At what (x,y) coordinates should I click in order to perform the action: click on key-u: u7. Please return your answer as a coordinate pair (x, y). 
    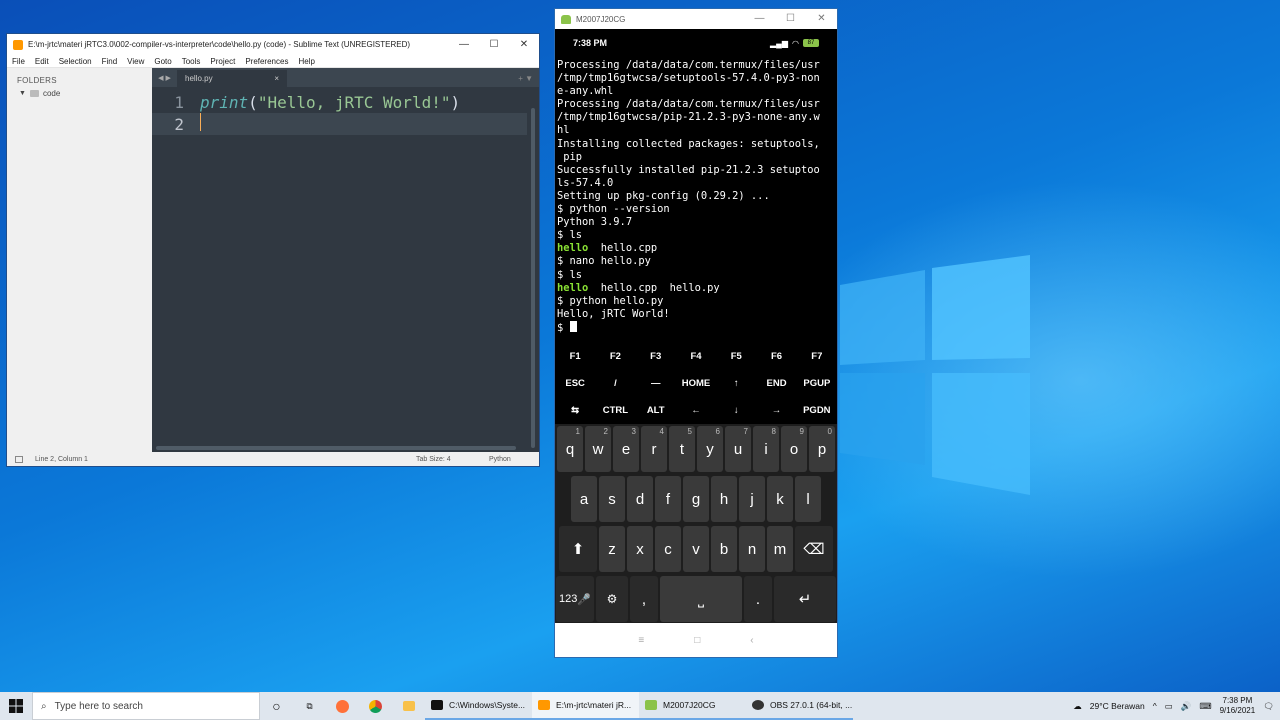
    Looking at the image, I should click on (738, 449).